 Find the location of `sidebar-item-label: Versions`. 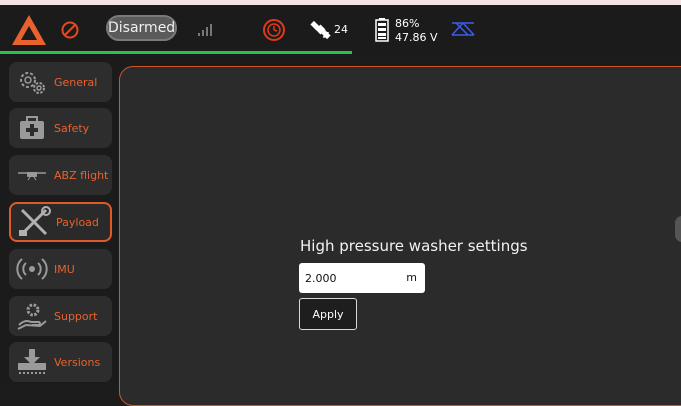

sidebar-item-label: Versions is located at coordinates (77, 362).